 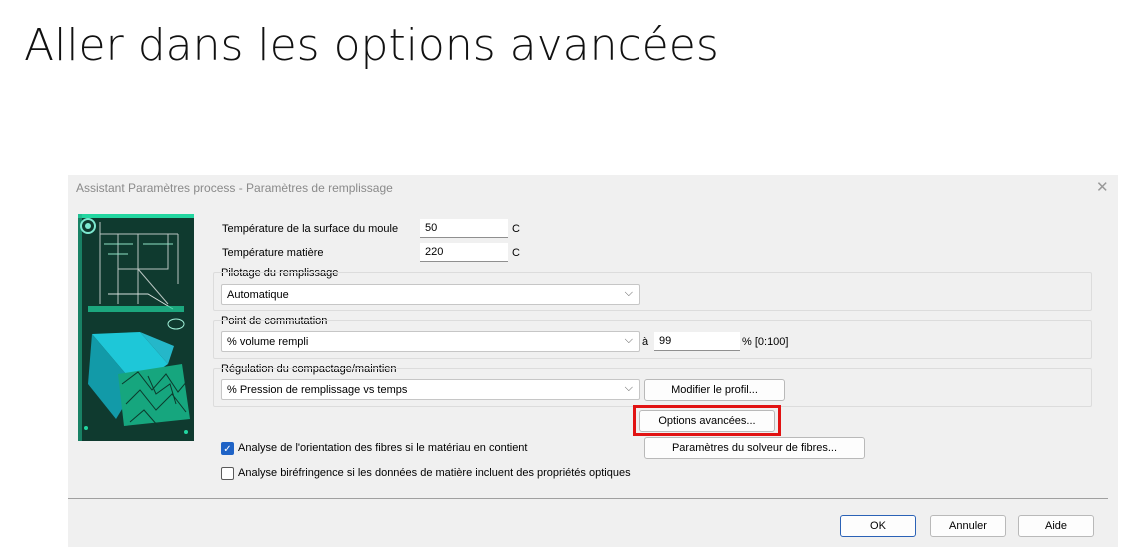 I want to click on fill-control-value: Automatique, so click(x=258, y=295).